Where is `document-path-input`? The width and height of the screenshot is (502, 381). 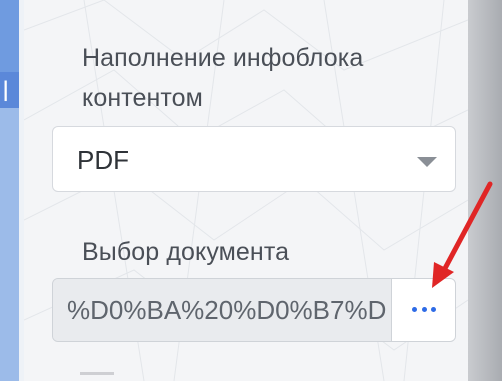
document-path-input is located at coordinates (222, 310).